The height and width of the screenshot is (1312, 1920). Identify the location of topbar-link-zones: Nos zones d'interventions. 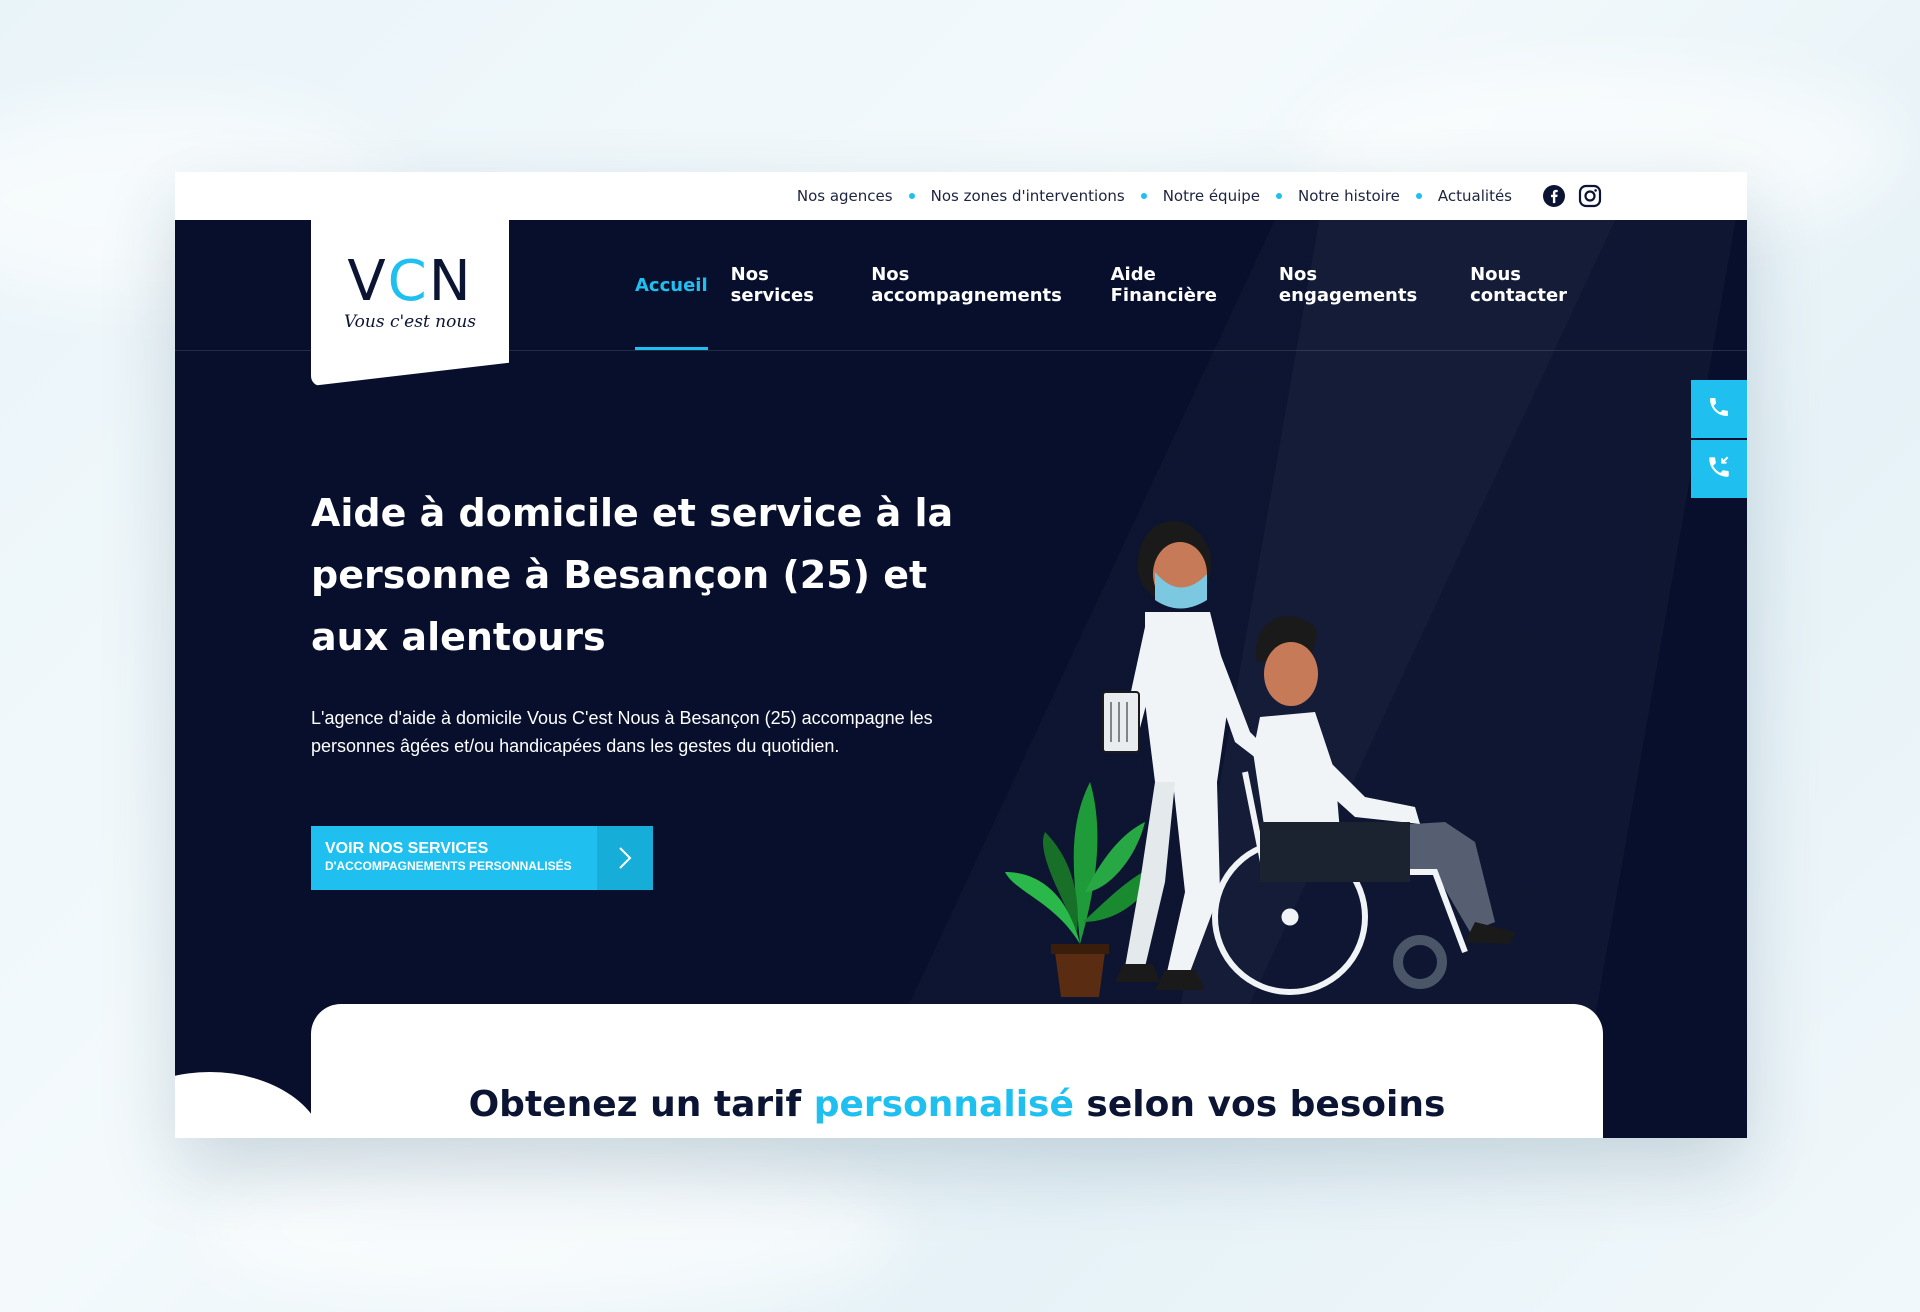
(1028, 196).